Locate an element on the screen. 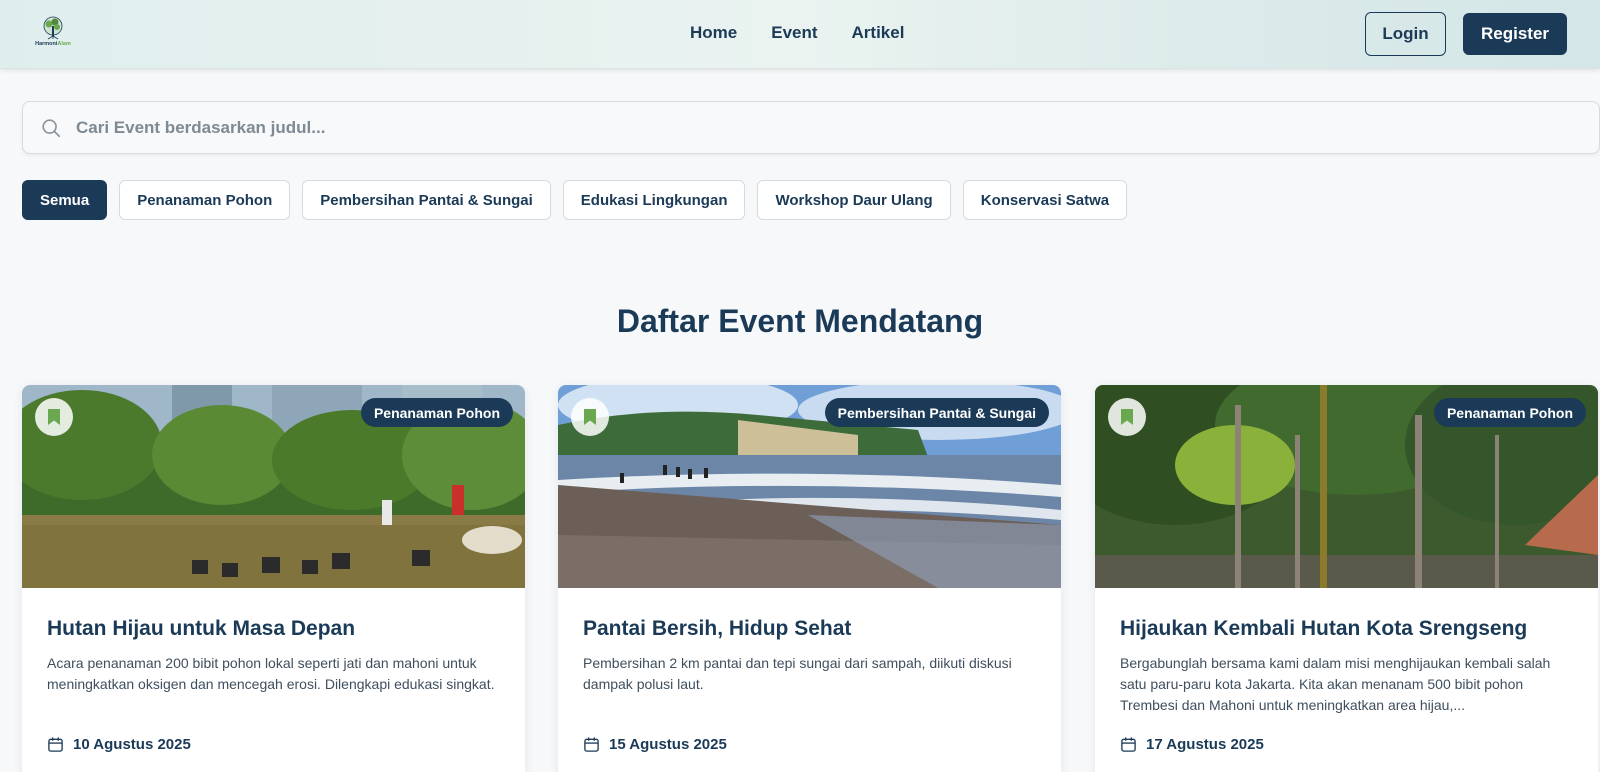 The width and height of the screenshot is (1600, 772). event-date: 10 Agustus 2025 is located at coordinates (273, 744).